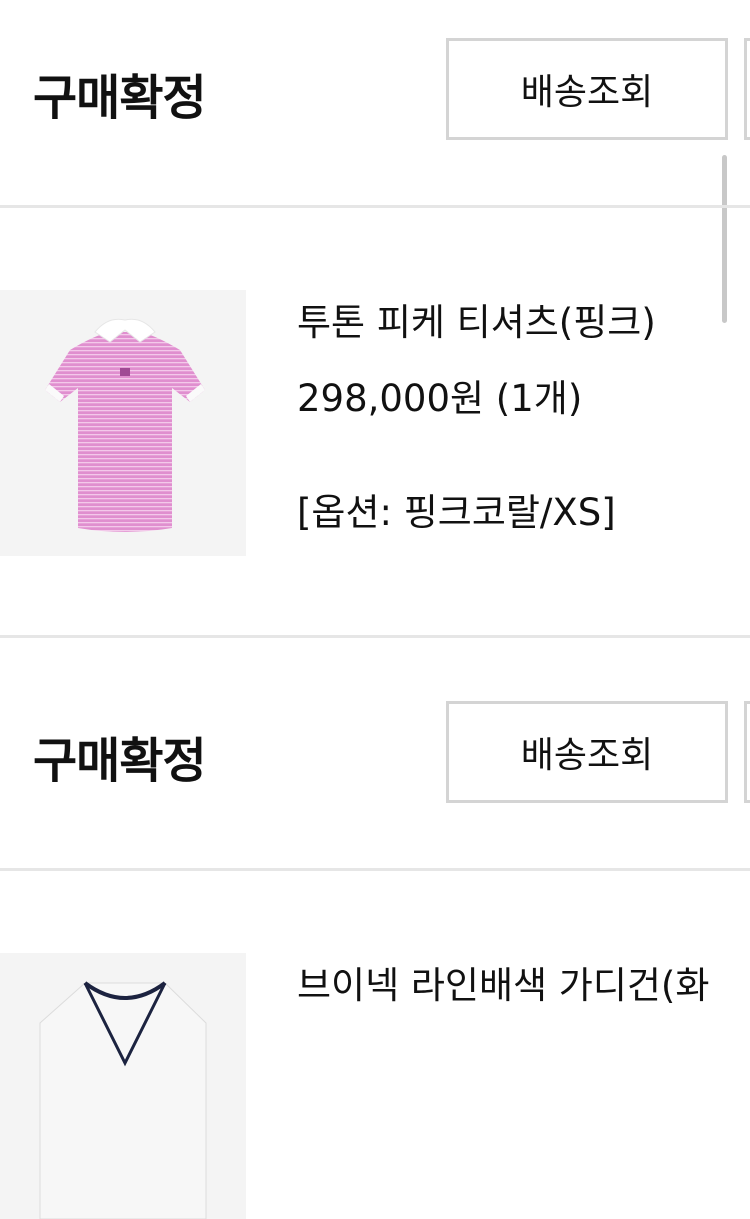 The image size is (750, 1219). What do you see at coordinates (503, 982) in the screenshot?
I see `product-name: 브이넥 라인배색 가디건(화` at bounding box center [503, 982].